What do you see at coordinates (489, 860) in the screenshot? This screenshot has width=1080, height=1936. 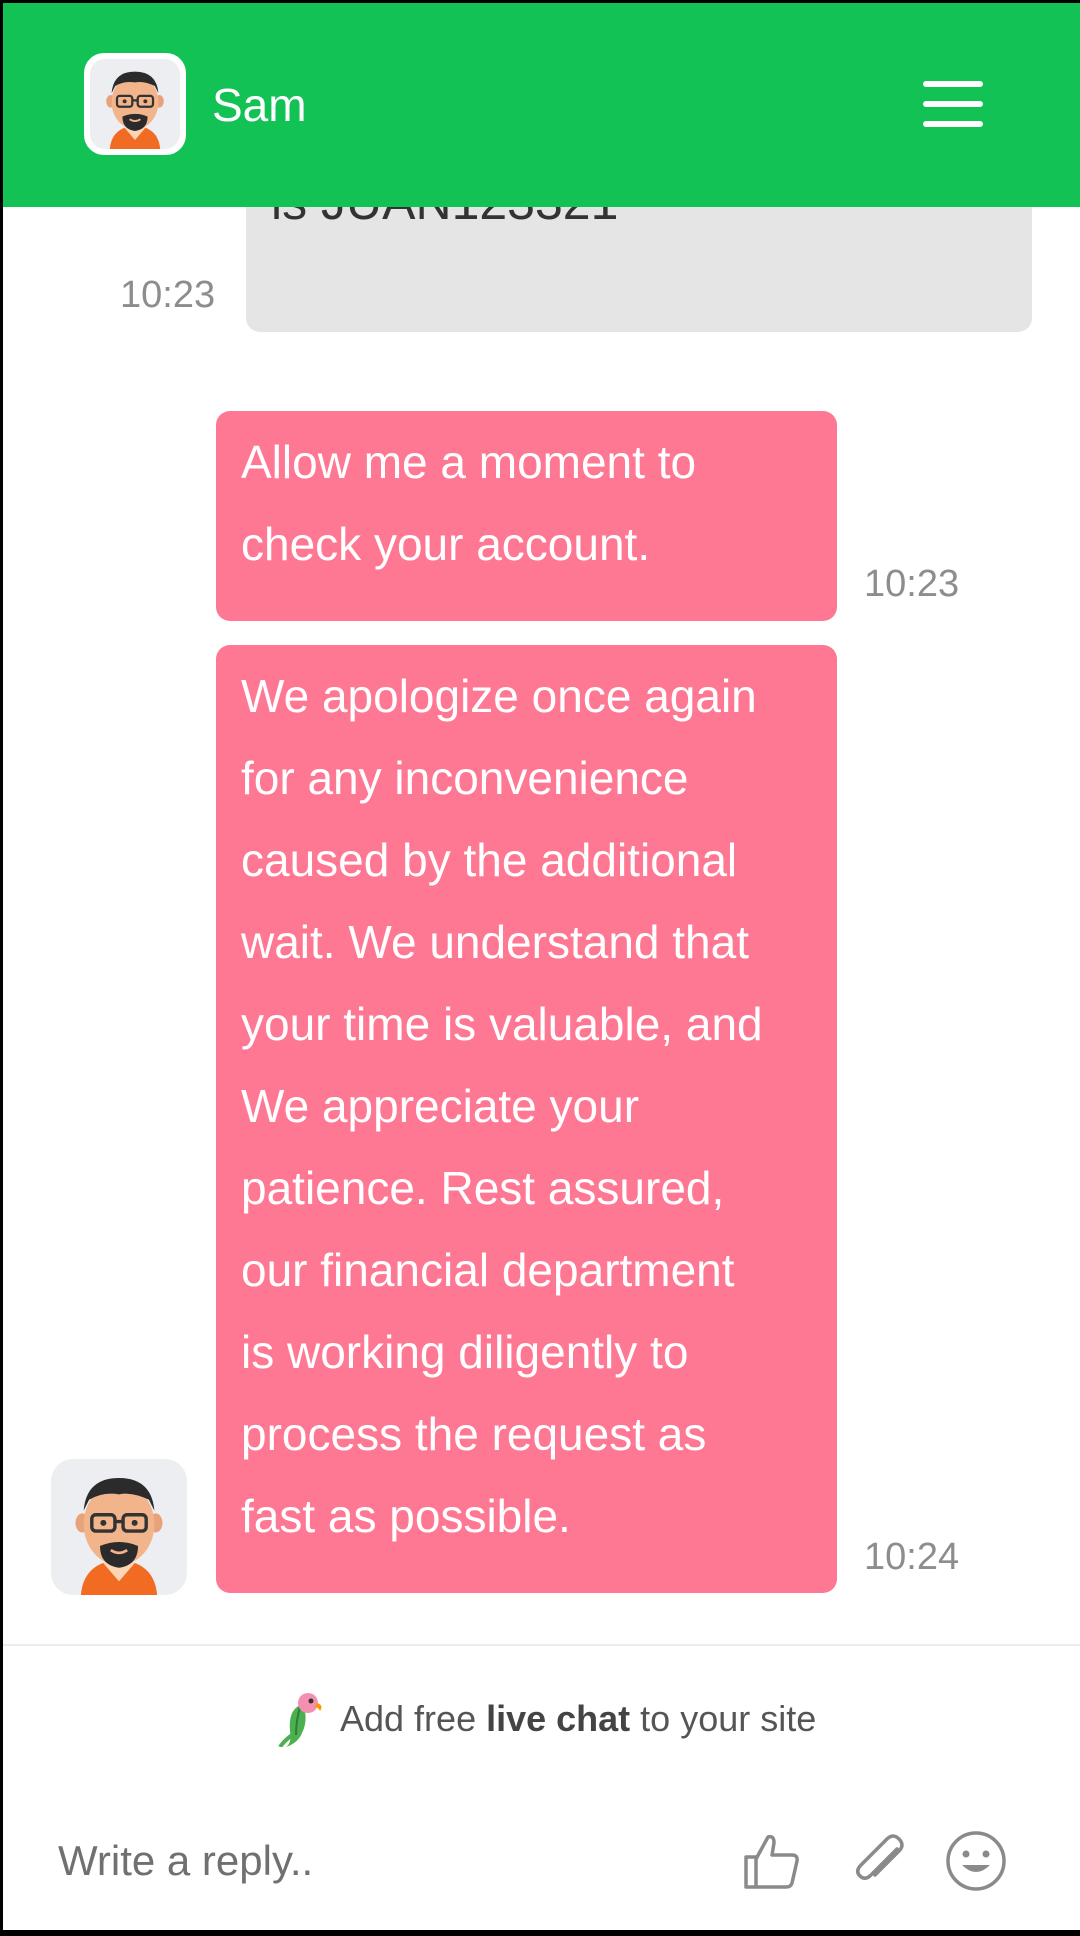 I see `message-line: caused by the additional` at bounding box center [489, 860].